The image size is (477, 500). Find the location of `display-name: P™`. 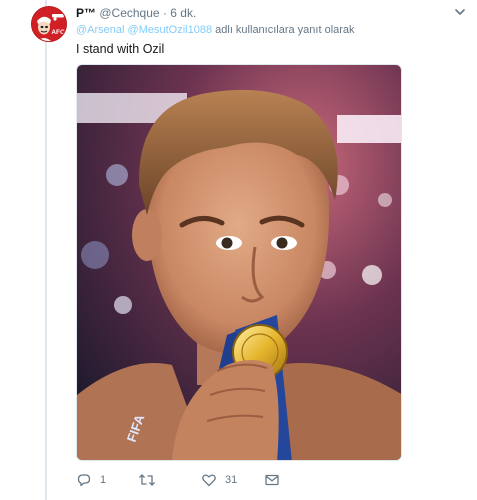

display-name: P™ is located at coordinates (86, 13).